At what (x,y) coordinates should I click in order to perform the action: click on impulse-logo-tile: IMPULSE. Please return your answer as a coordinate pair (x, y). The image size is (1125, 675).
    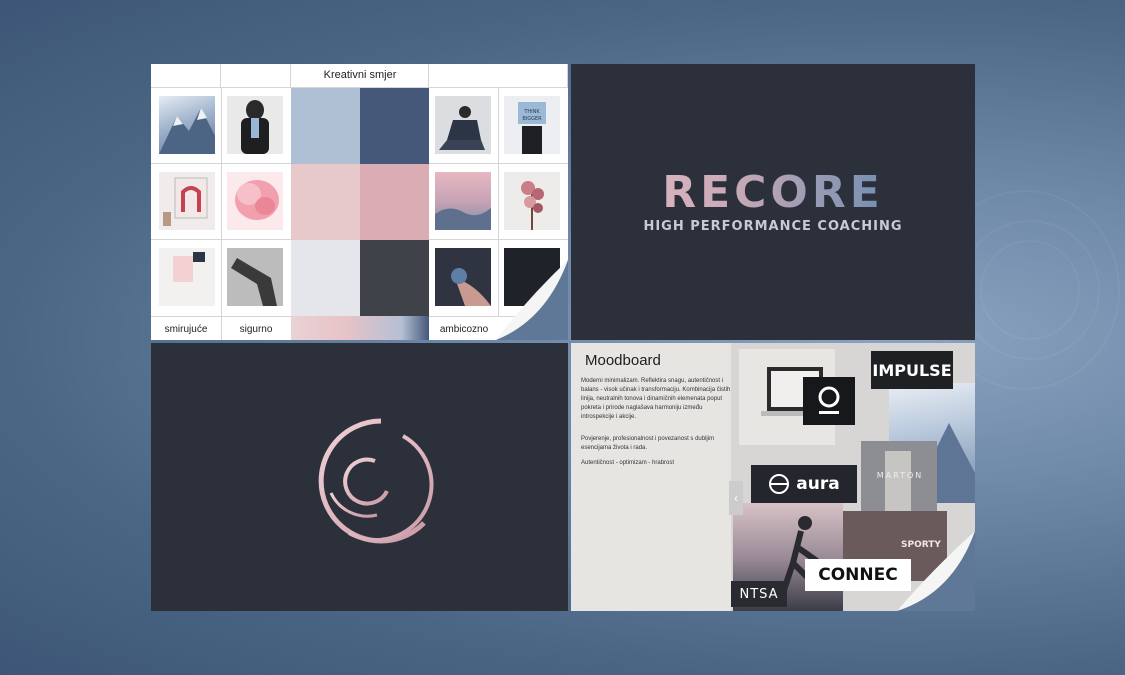
    Looking at the image, I should click on (912, 370).